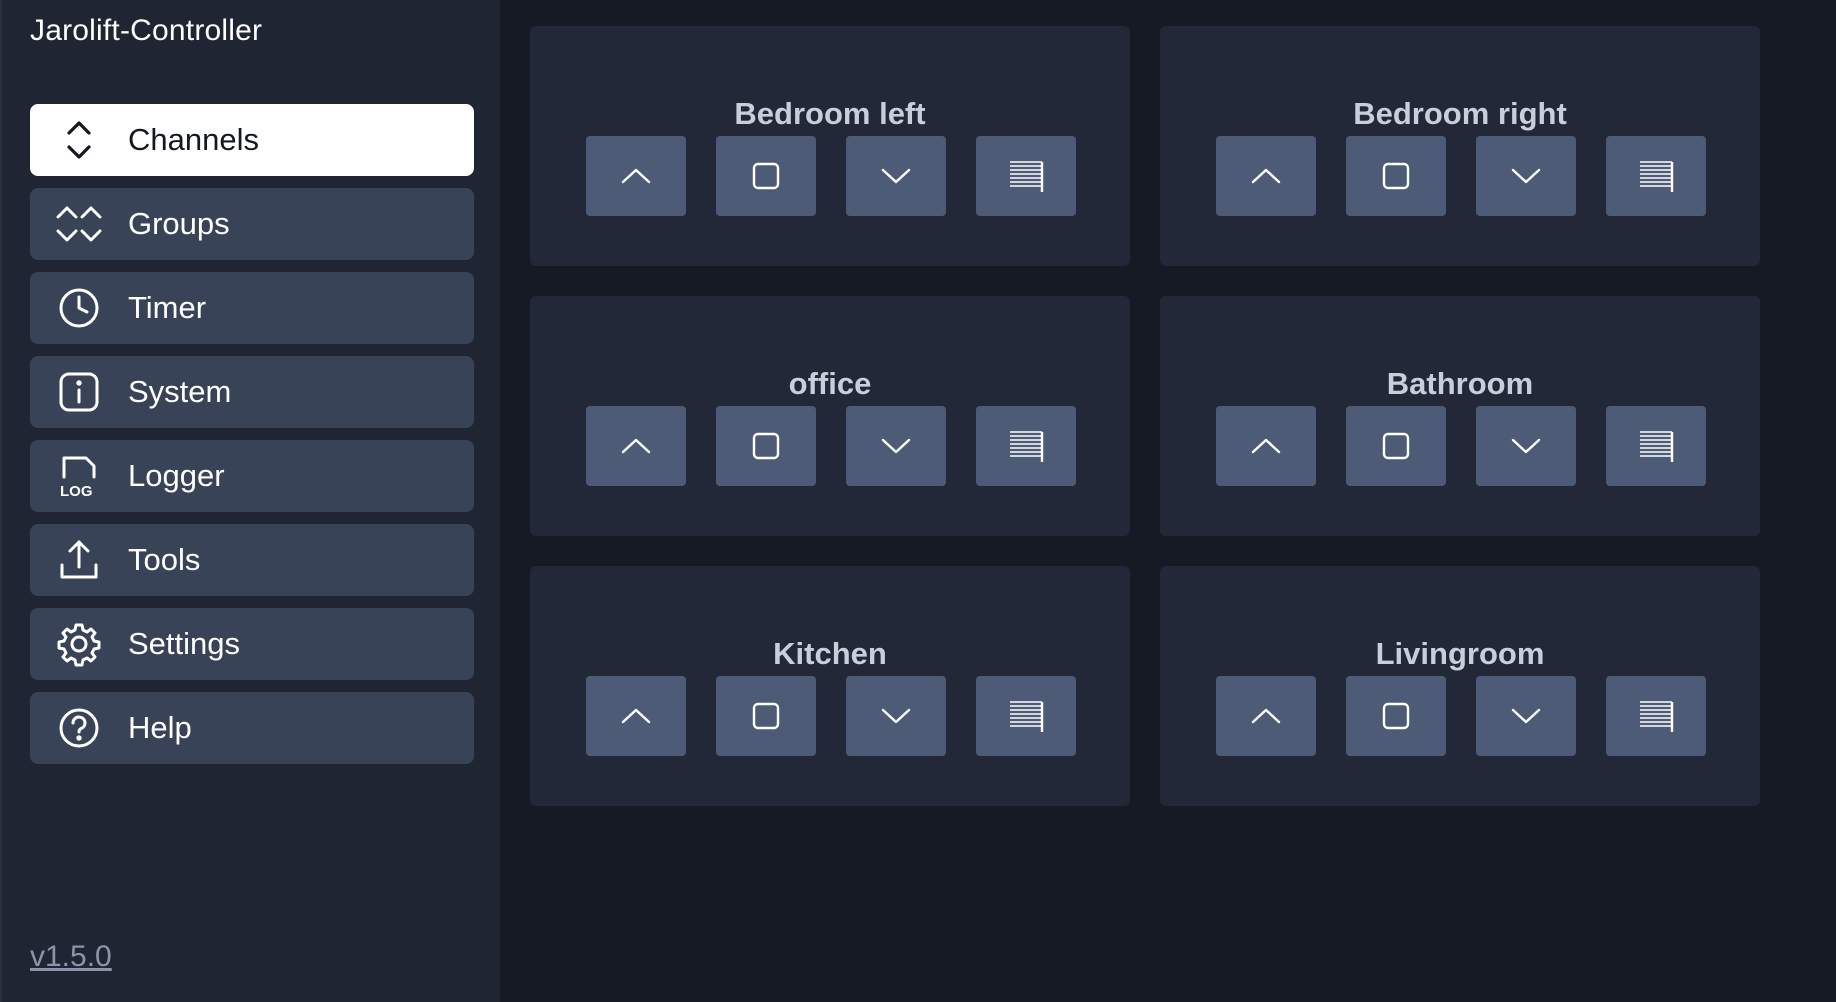  I want to click on channel-card: Kitchen, so click(830, 686).